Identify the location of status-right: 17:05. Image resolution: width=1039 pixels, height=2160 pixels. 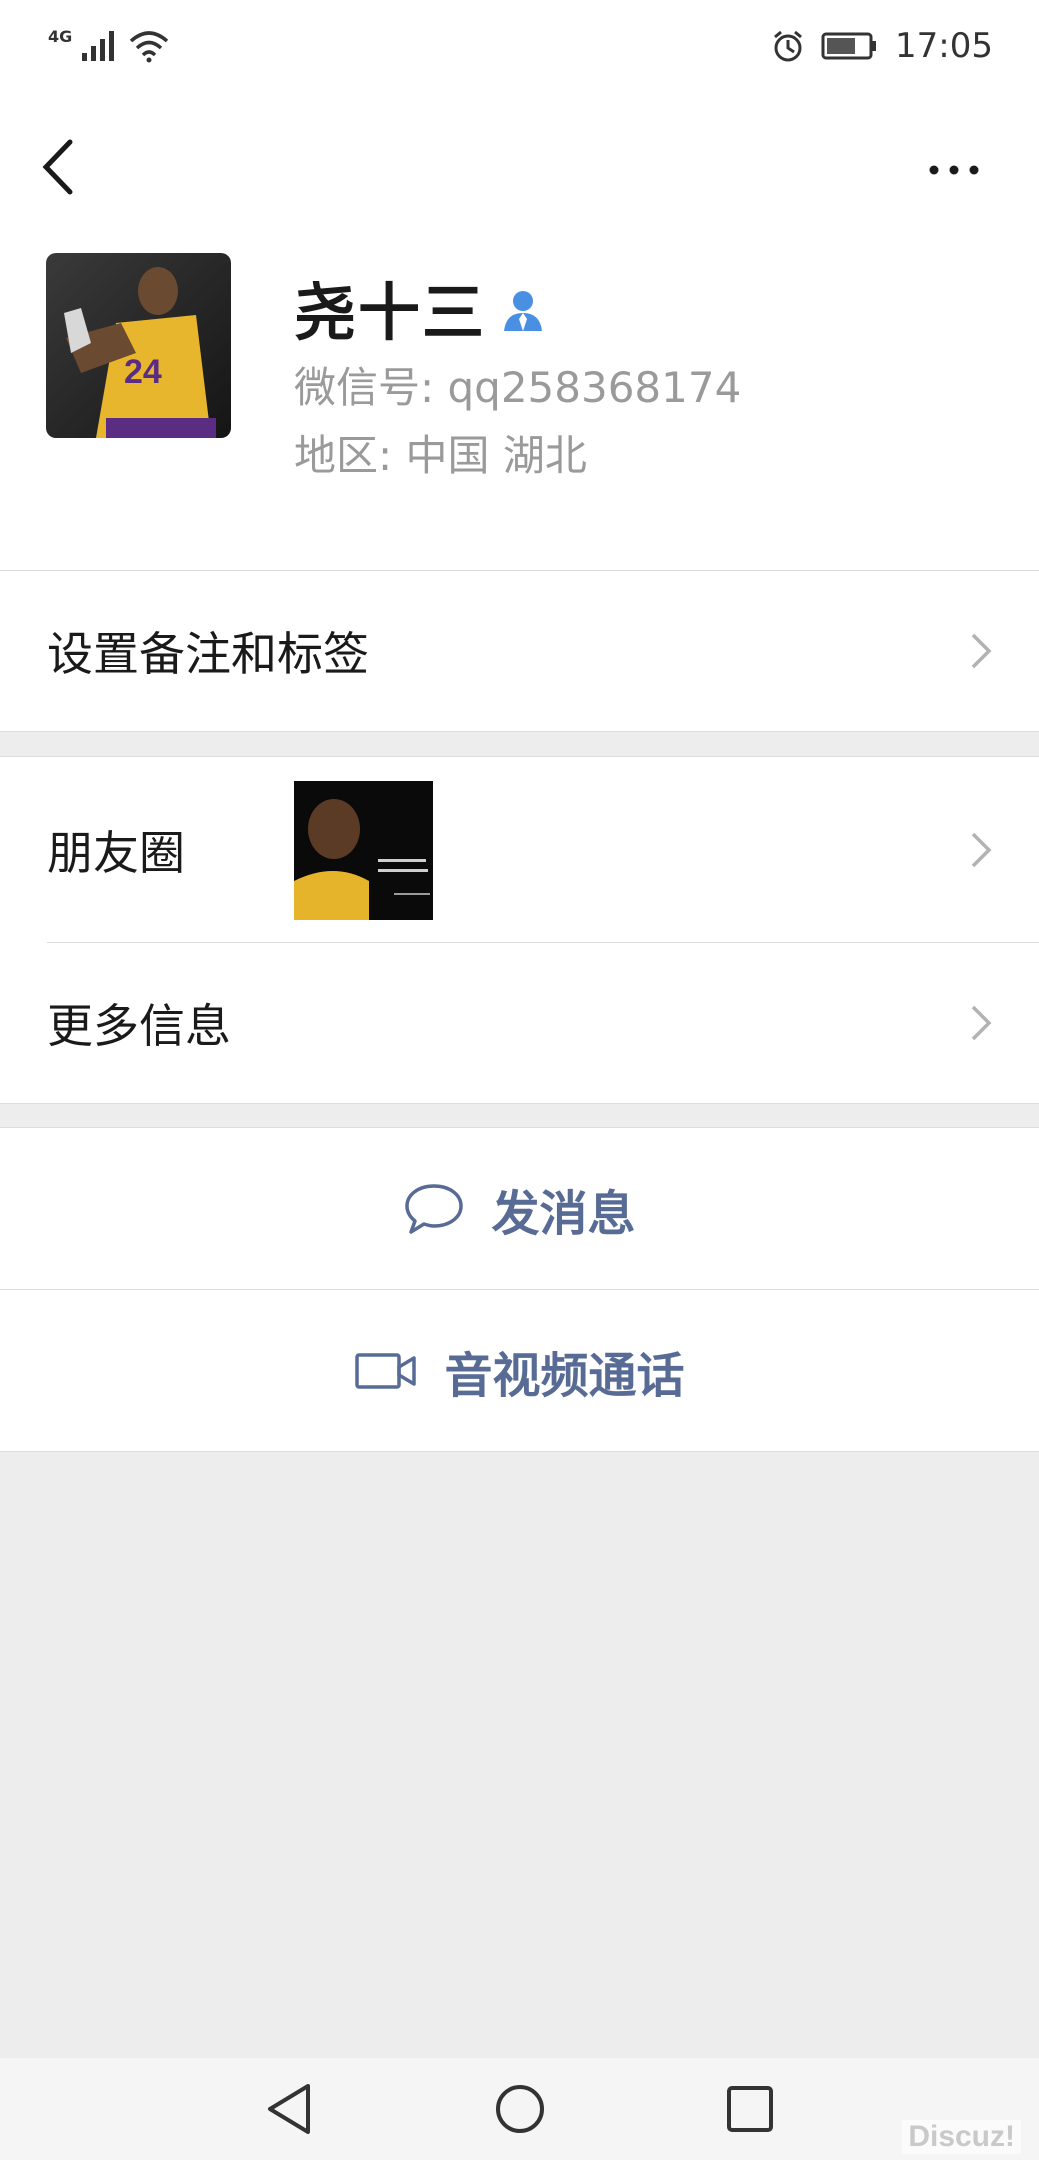
(905, 46).